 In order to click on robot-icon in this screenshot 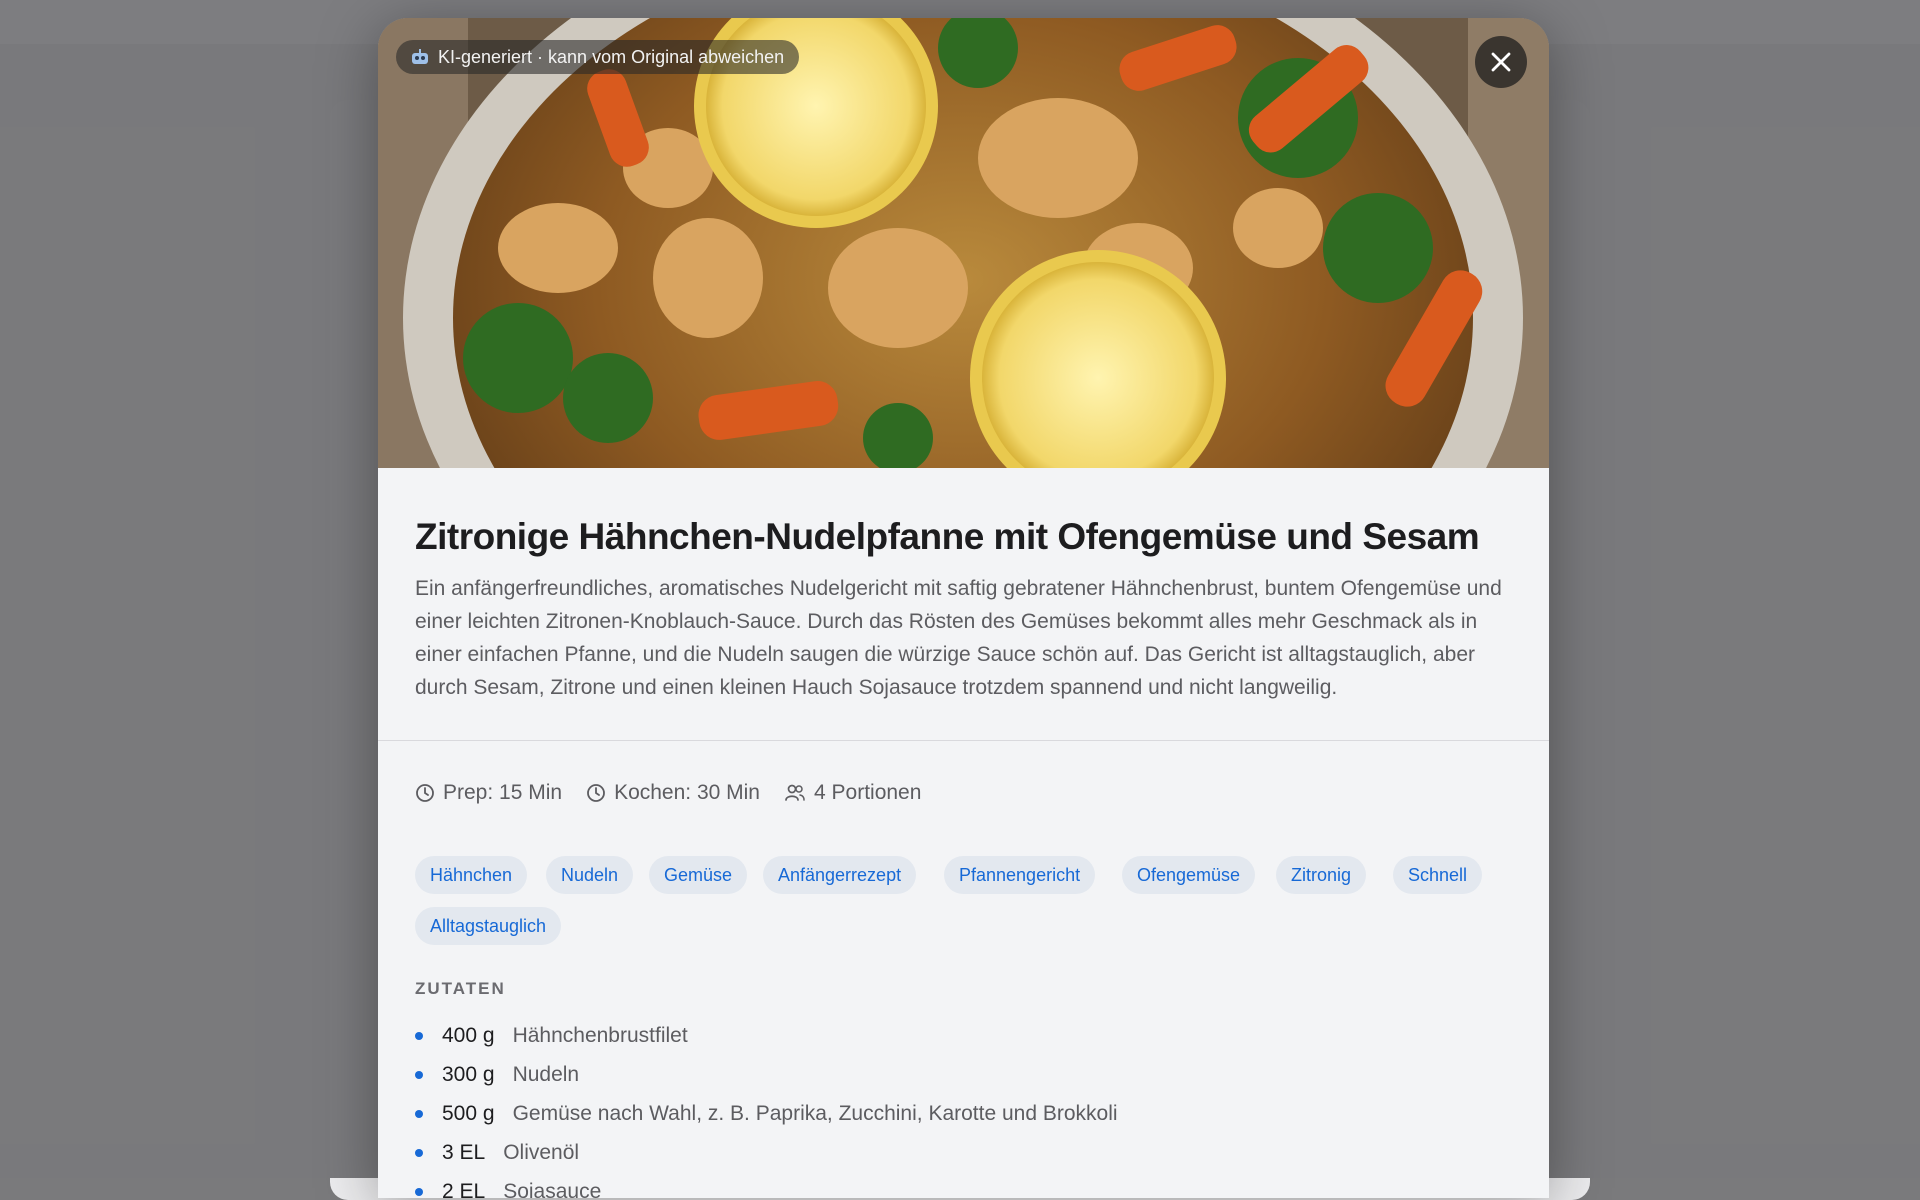, I will do `click(420, 57)`.